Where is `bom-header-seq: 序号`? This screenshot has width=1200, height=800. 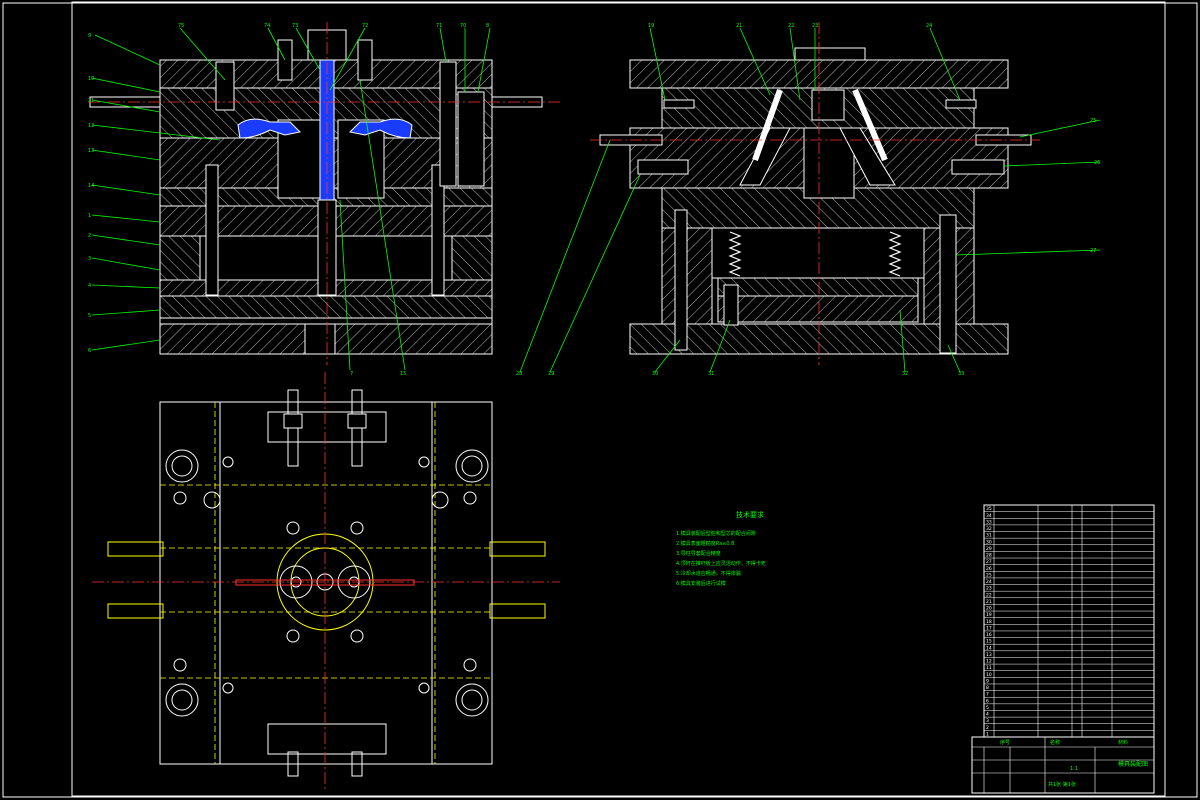 bom-header-seq: 序号 is located at coordinates (1005, 742).